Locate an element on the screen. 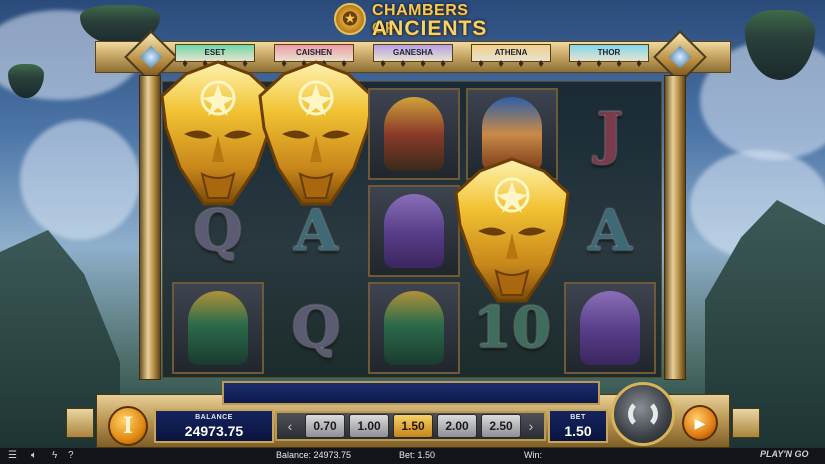  sound-icon: 🔈︎ is located at coordinates (34, 455).